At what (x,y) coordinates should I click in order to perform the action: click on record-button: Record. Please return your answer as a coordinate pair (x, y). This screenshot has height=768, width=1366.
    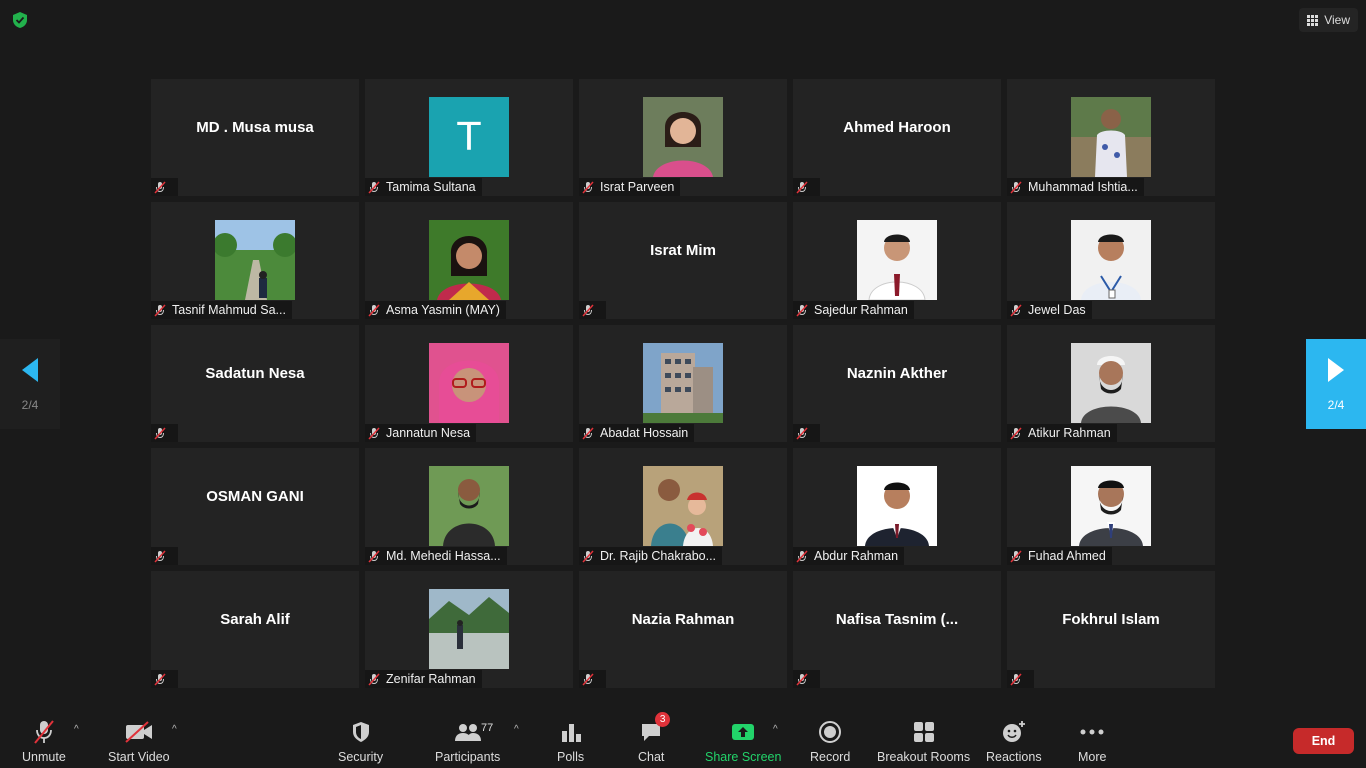
    Looking at the image, I should click on (830, 741).